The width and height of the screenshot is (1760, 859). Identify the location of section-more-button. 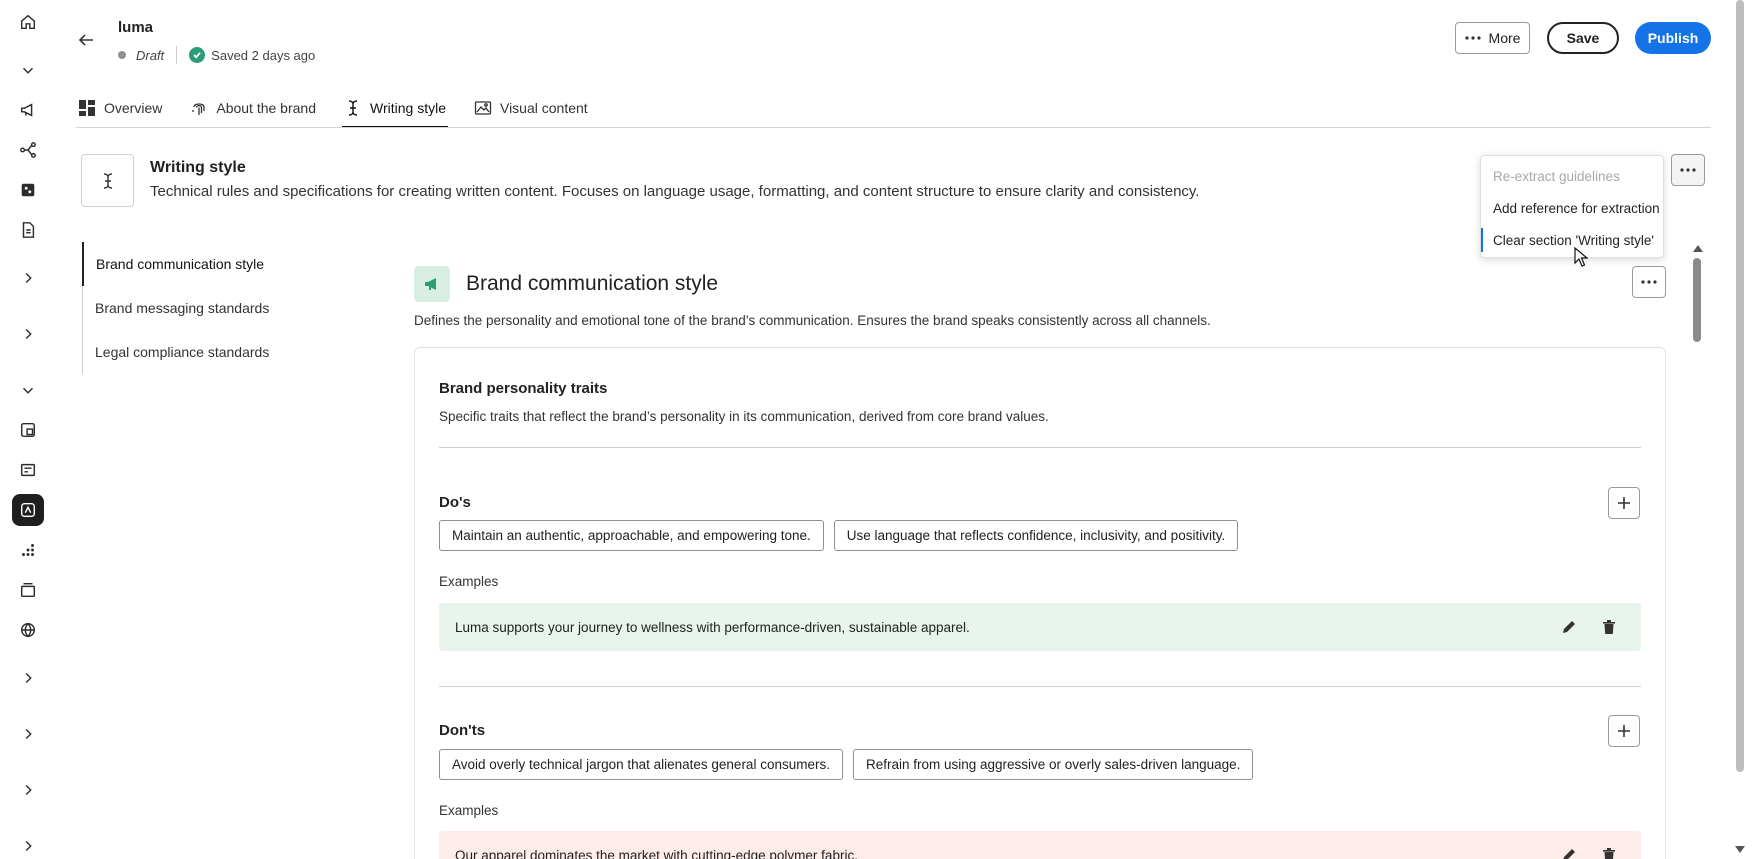
(1688, 170).